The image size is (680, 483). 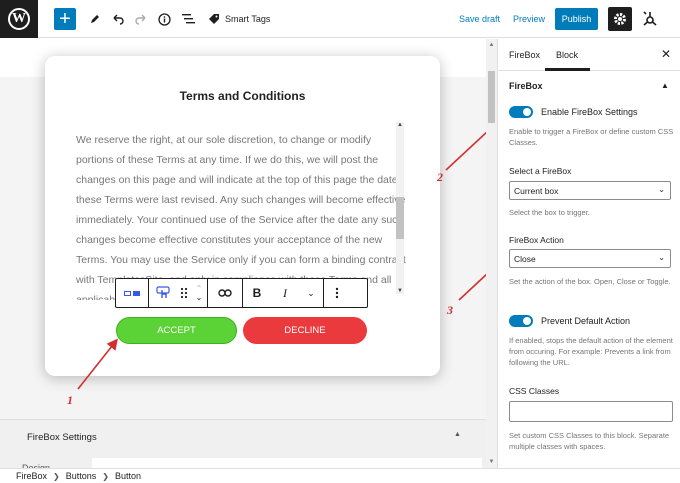 What do you see at coordinates (176, 330) in the screenshot?
I see `accept-button: ACCEPT` at bounding box center [176, 330].